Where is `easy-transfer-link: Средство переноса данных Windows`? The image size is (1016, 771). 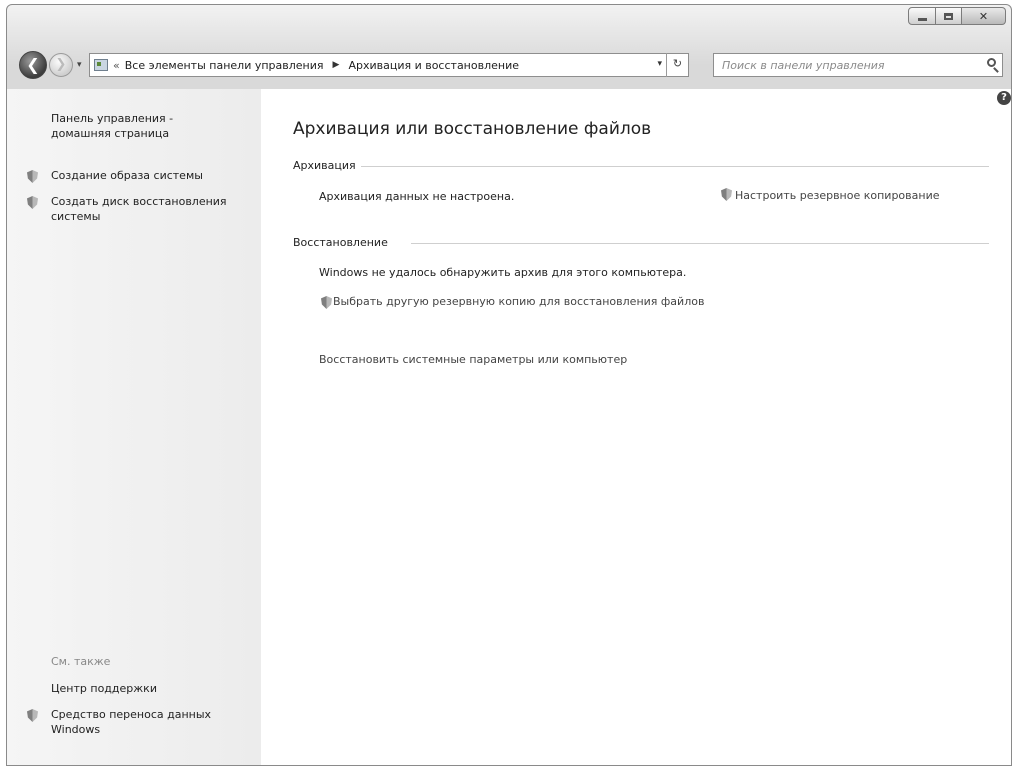
easy-transfer-link: Средство переноса данных Windows is located at coordinates (131, 722).